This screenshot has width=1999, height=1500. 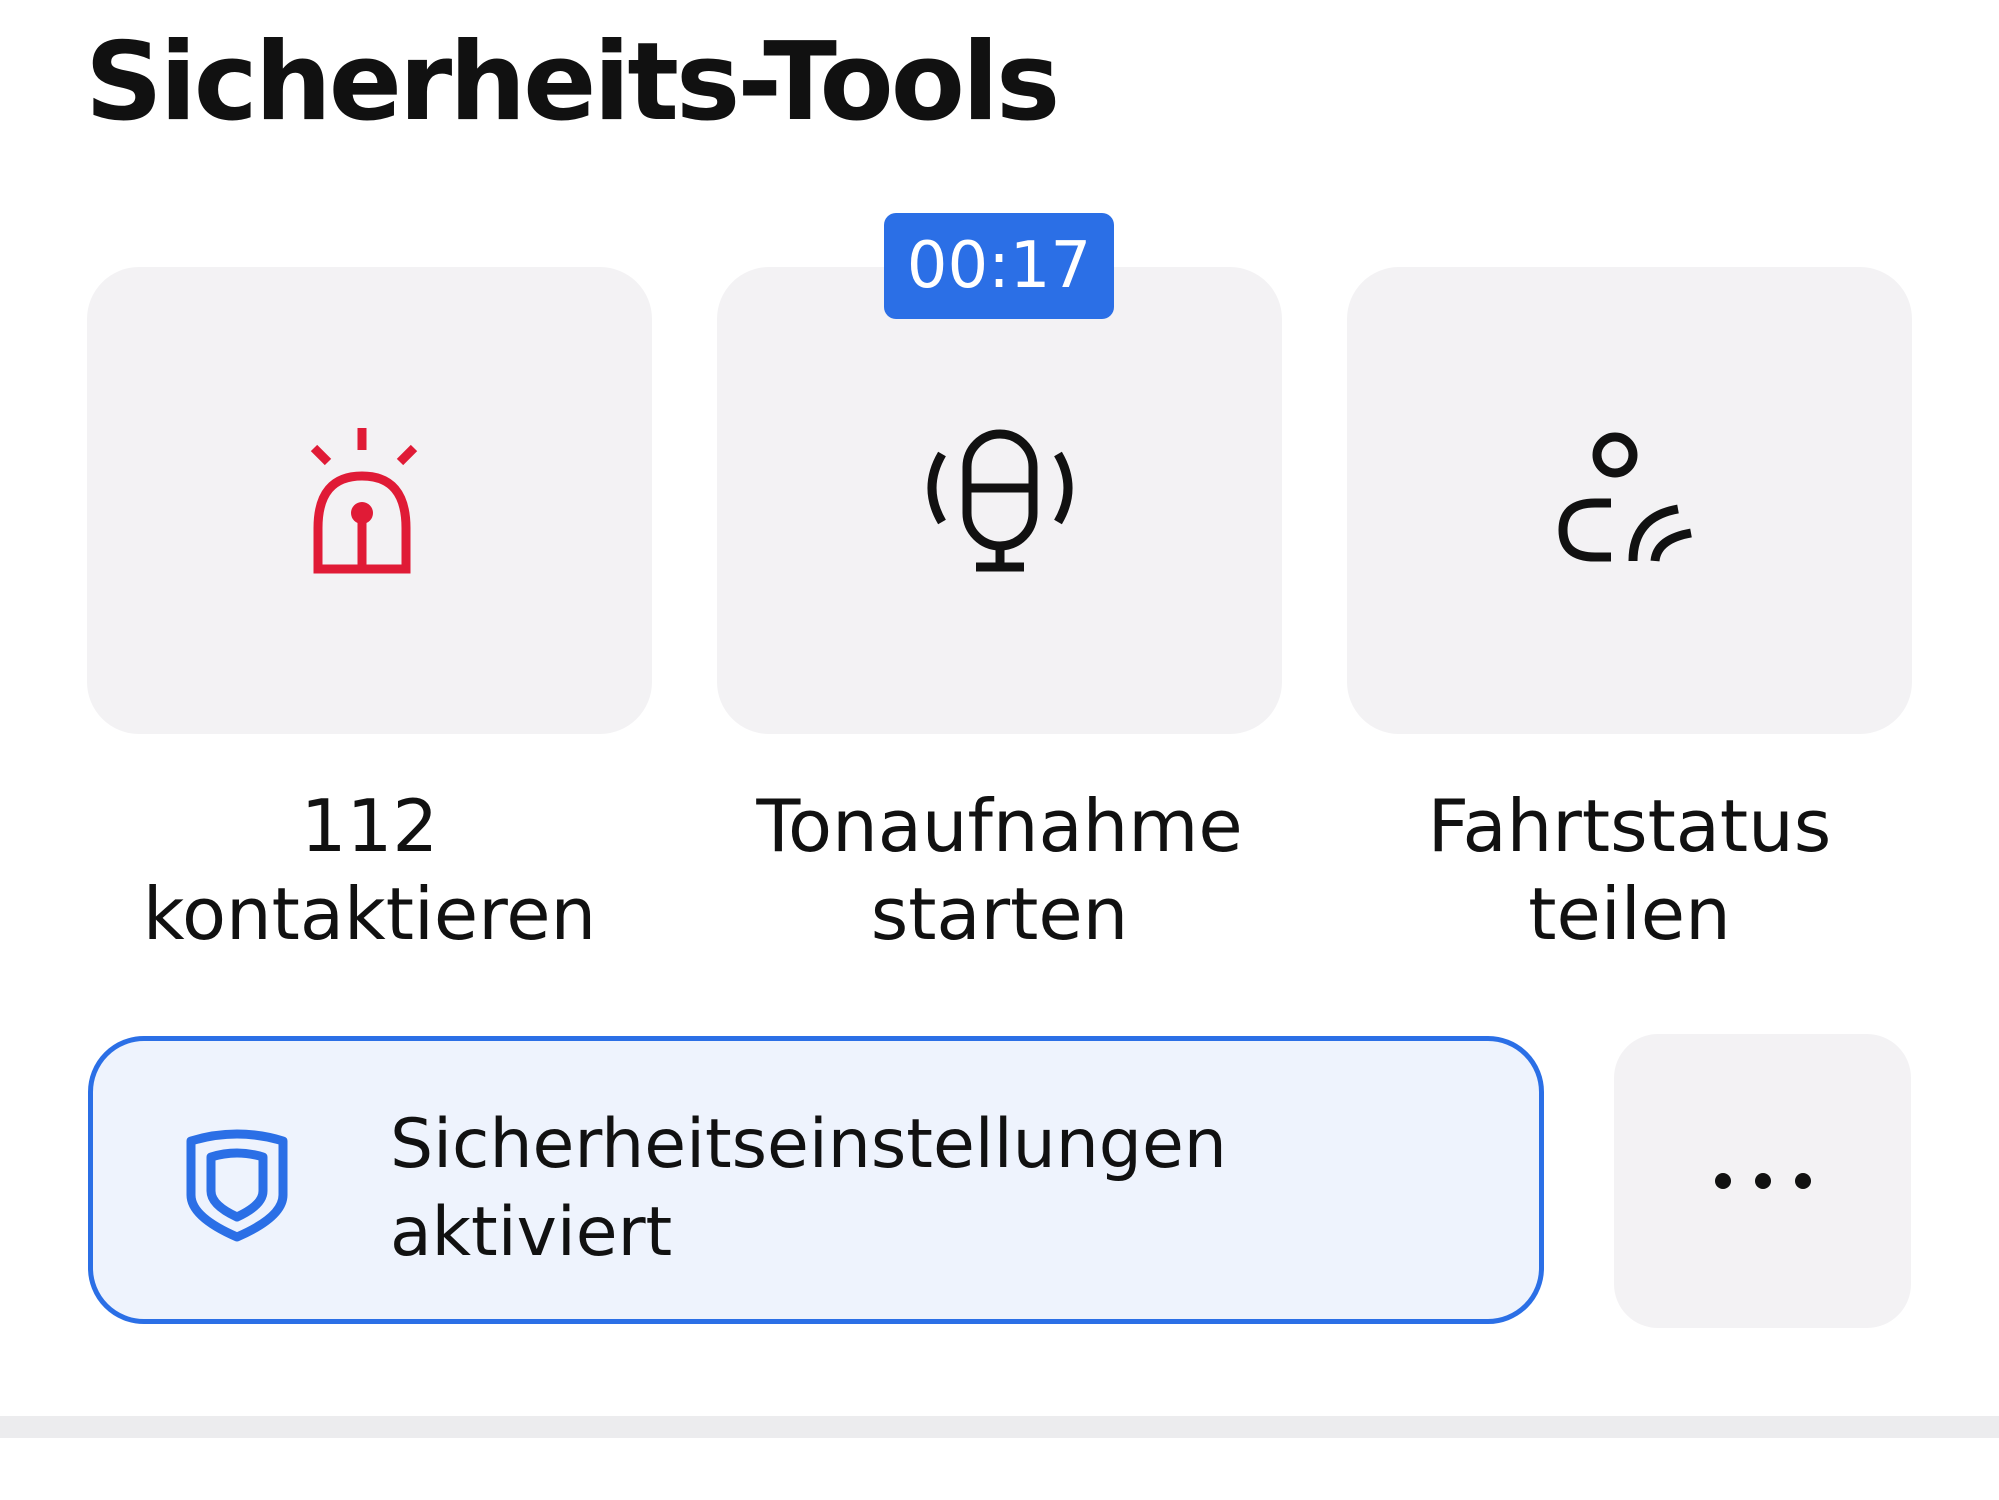 What do you see at coordinates (237, 1185) in the screenshot?
I see `shield-icon` at bounding box center [237, 1185].